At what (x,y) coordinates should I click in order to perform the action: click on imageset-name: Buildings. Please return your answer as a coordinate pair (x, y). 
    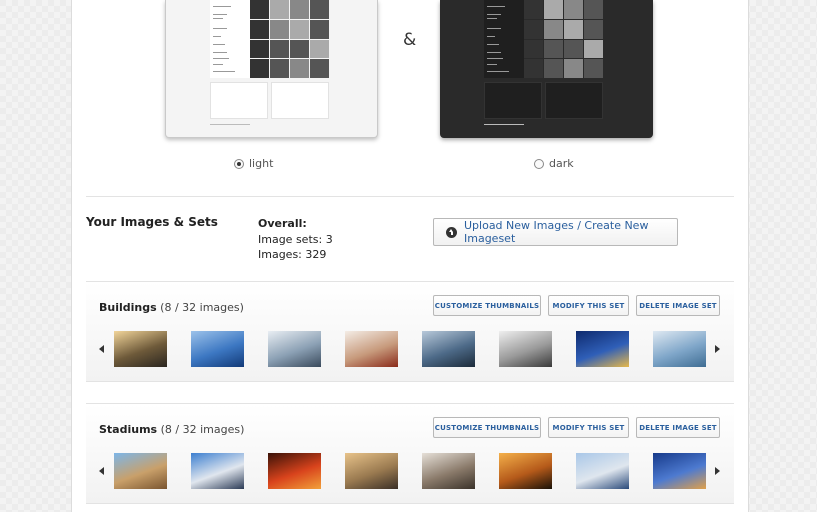
    Looking at the image, I should click on (128, 307).